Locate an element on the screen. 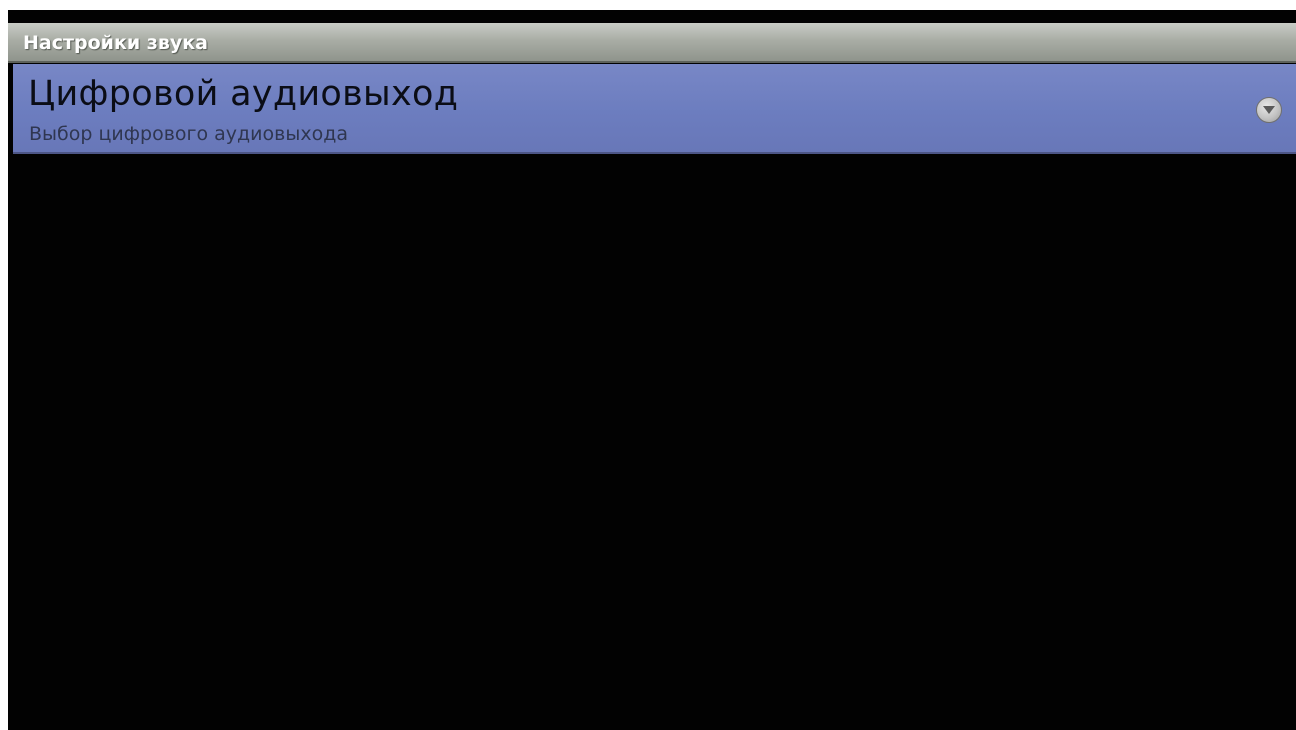  preference-title: Цифровой аудиовыход is located at coordinates (243, 94).